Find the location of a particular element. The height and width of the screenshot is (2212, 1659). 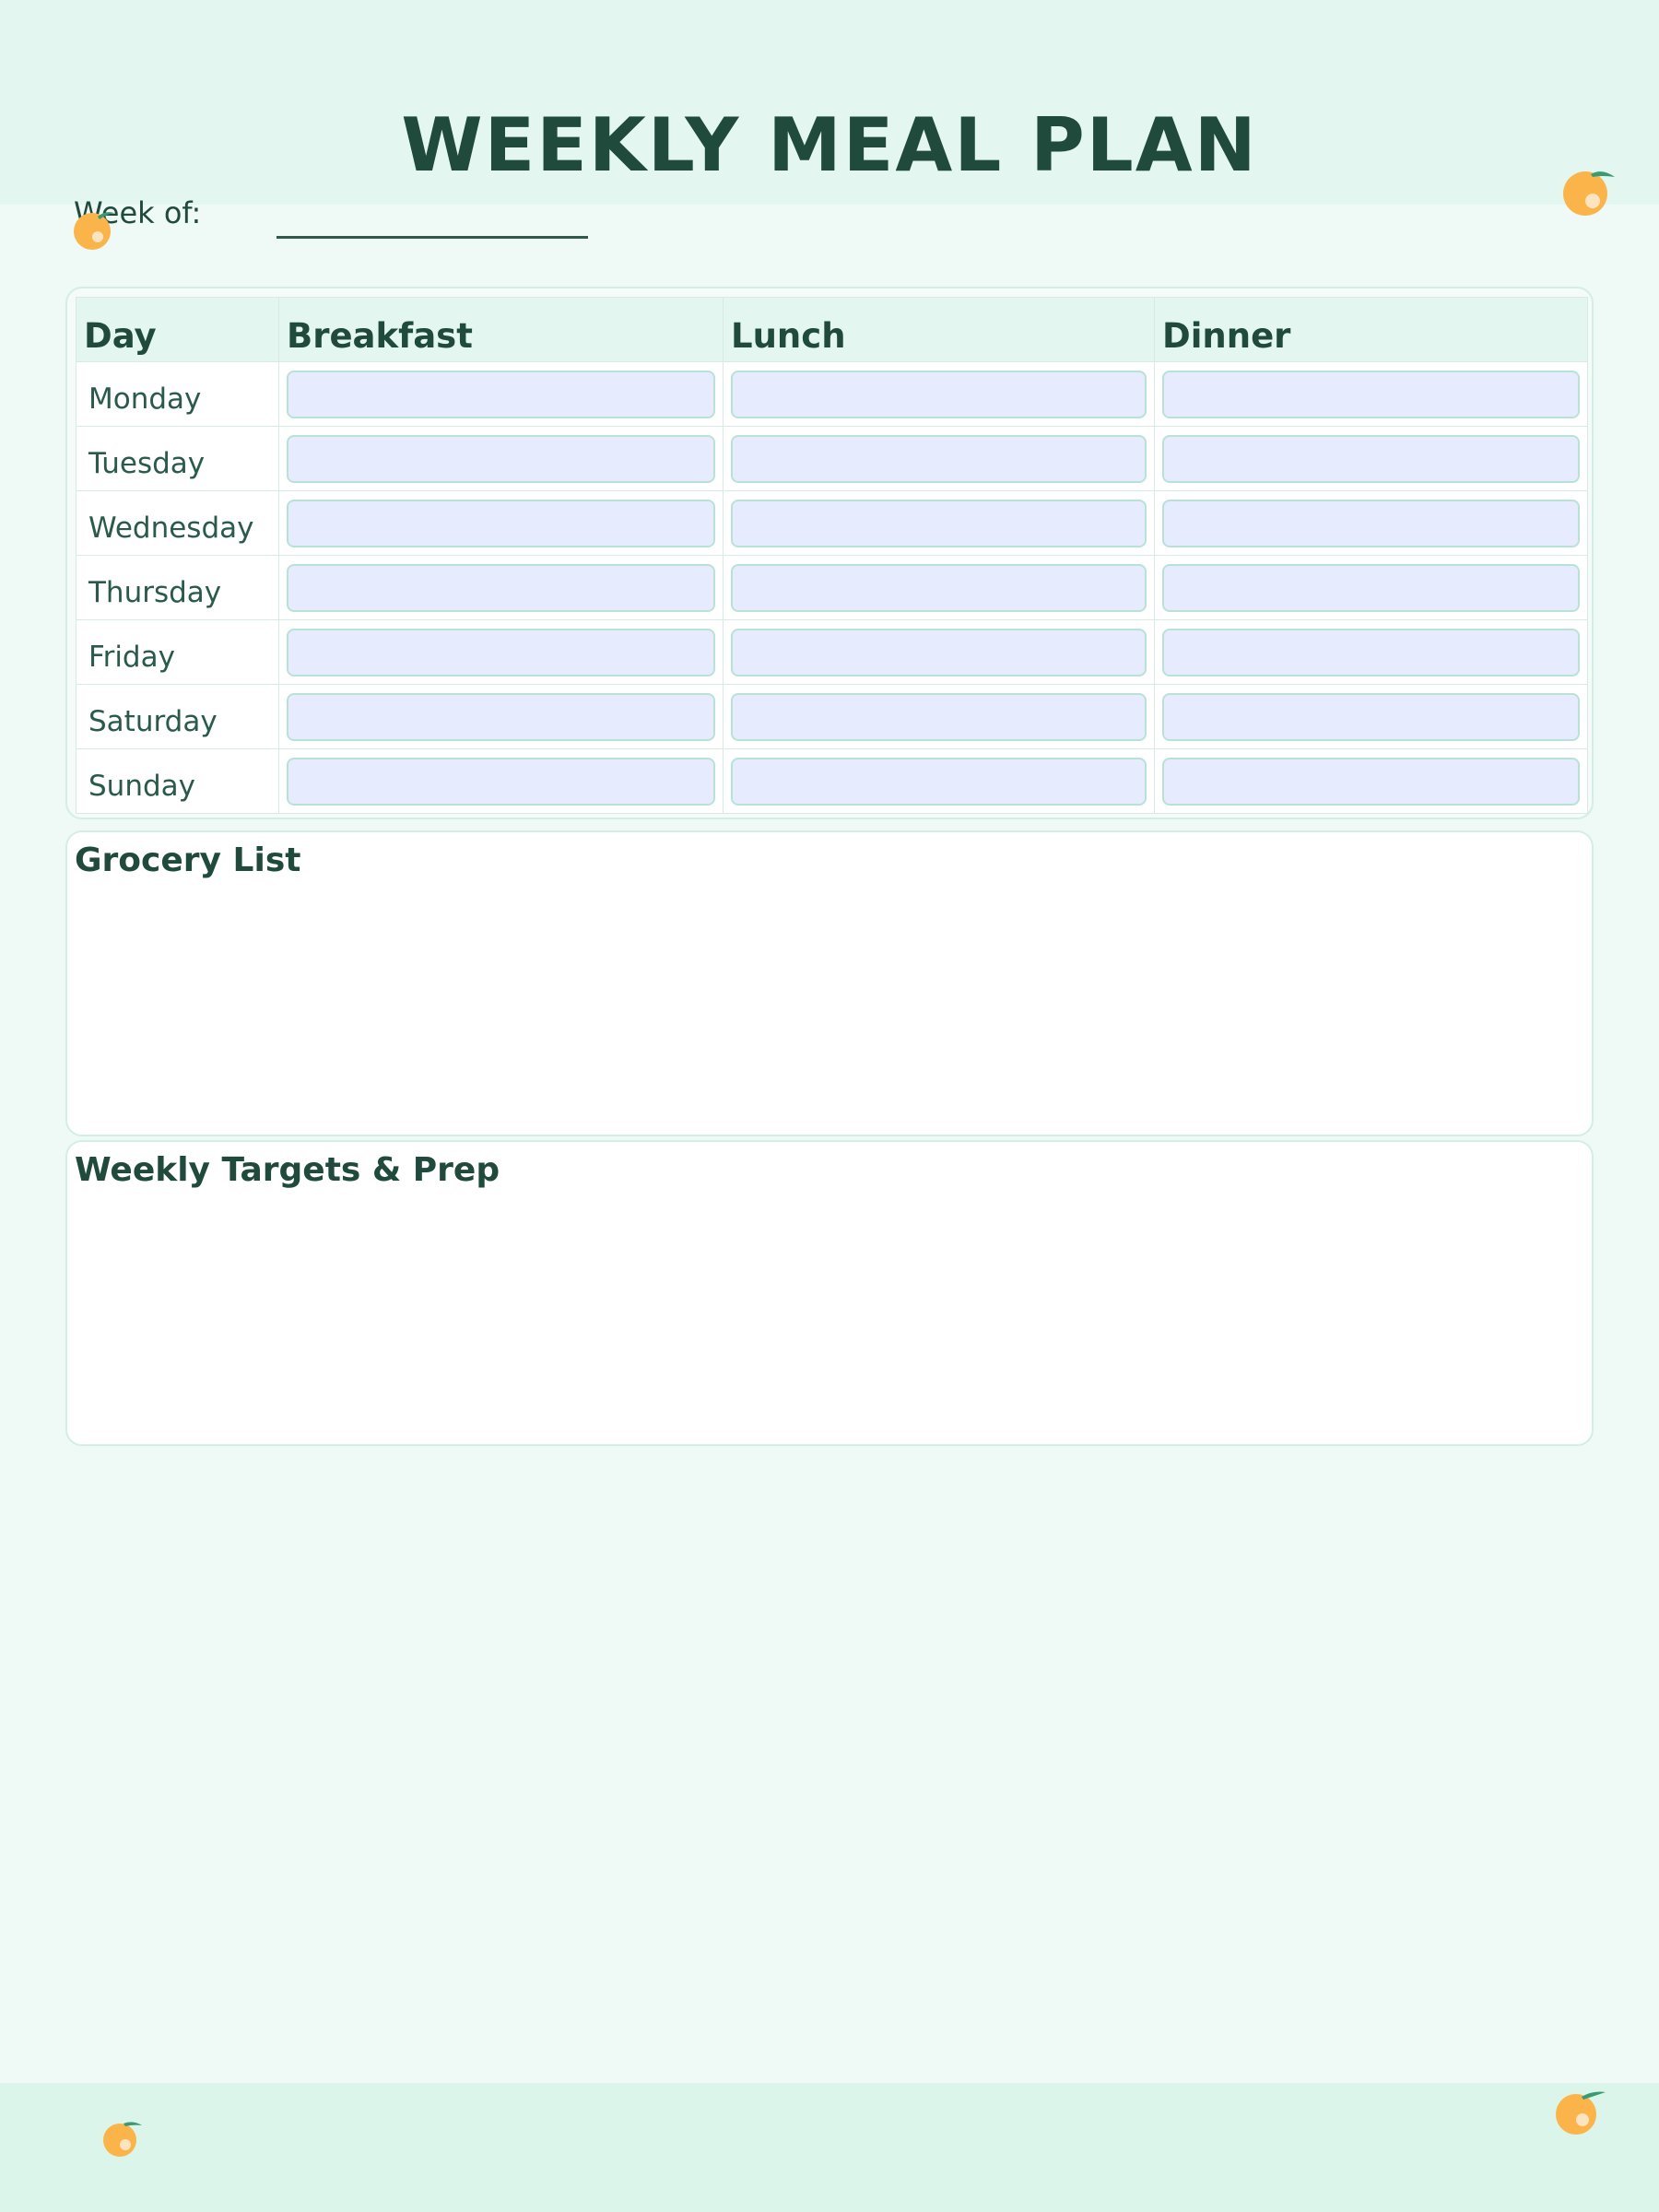

column-header-breakfast: Breakfast is located at coordinates (501, 329).